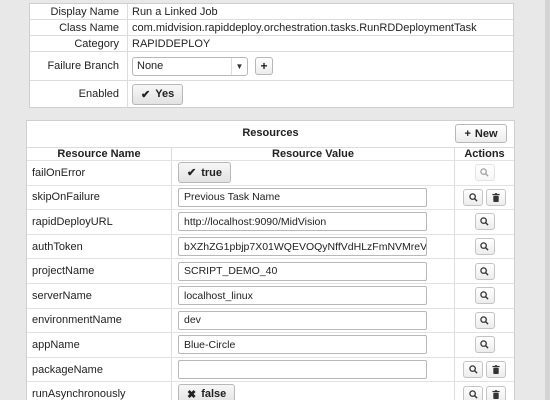 The image size is (550, 400). I want to click on resource-row: projectName SCRIPT_DEMO_40, so click(270, 271).